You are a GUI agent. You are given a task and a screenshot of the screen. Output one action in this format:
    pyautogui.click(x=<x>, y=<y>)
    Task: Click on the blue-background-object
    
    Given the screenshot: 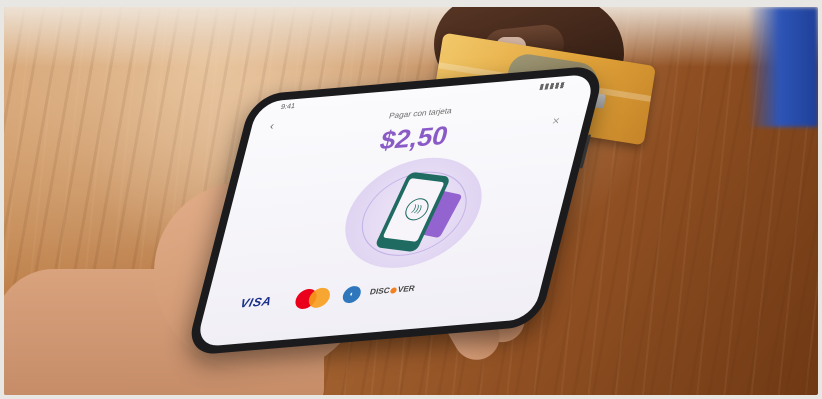 What is the action you would take?
    pyautogui.click(x=783, y=67)
    